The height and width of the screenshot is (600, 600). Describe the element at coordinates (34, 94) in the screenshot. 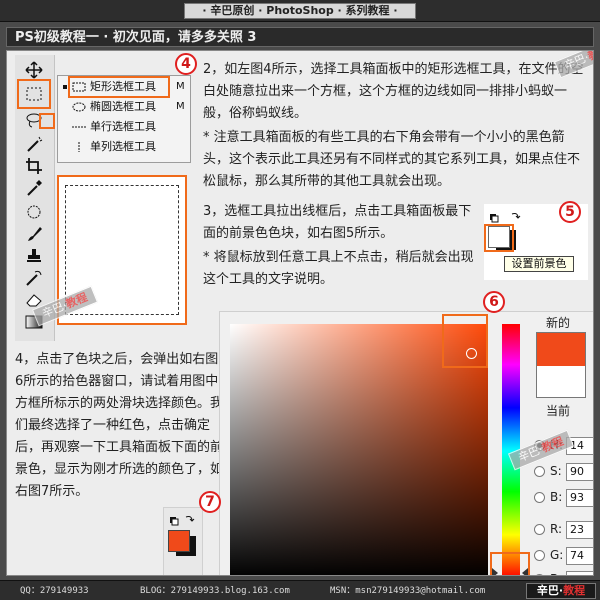

I see `marquee-highlight` at that location.